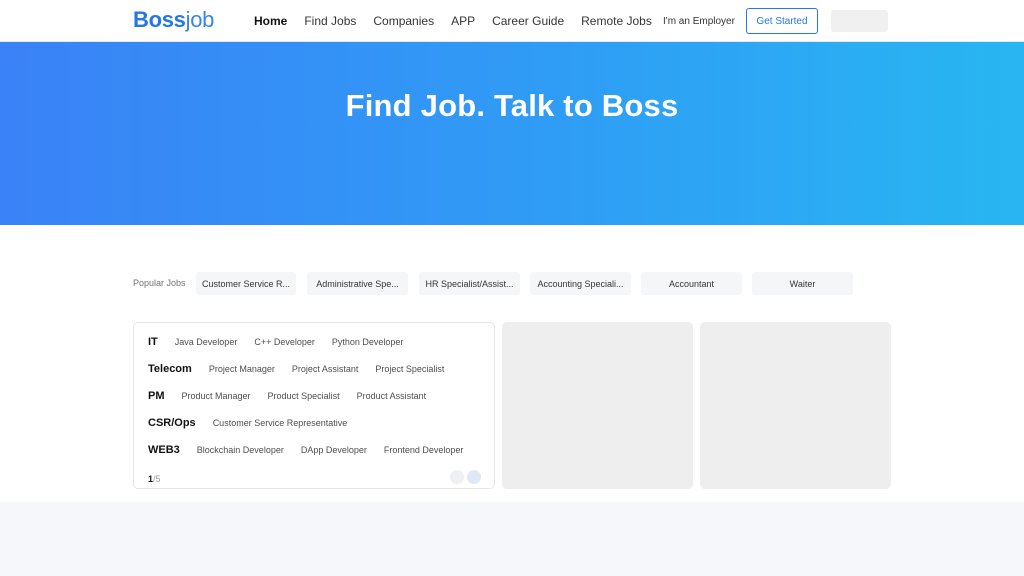  I want to click on popular-job-chip: Waiter, so click(802, 283).